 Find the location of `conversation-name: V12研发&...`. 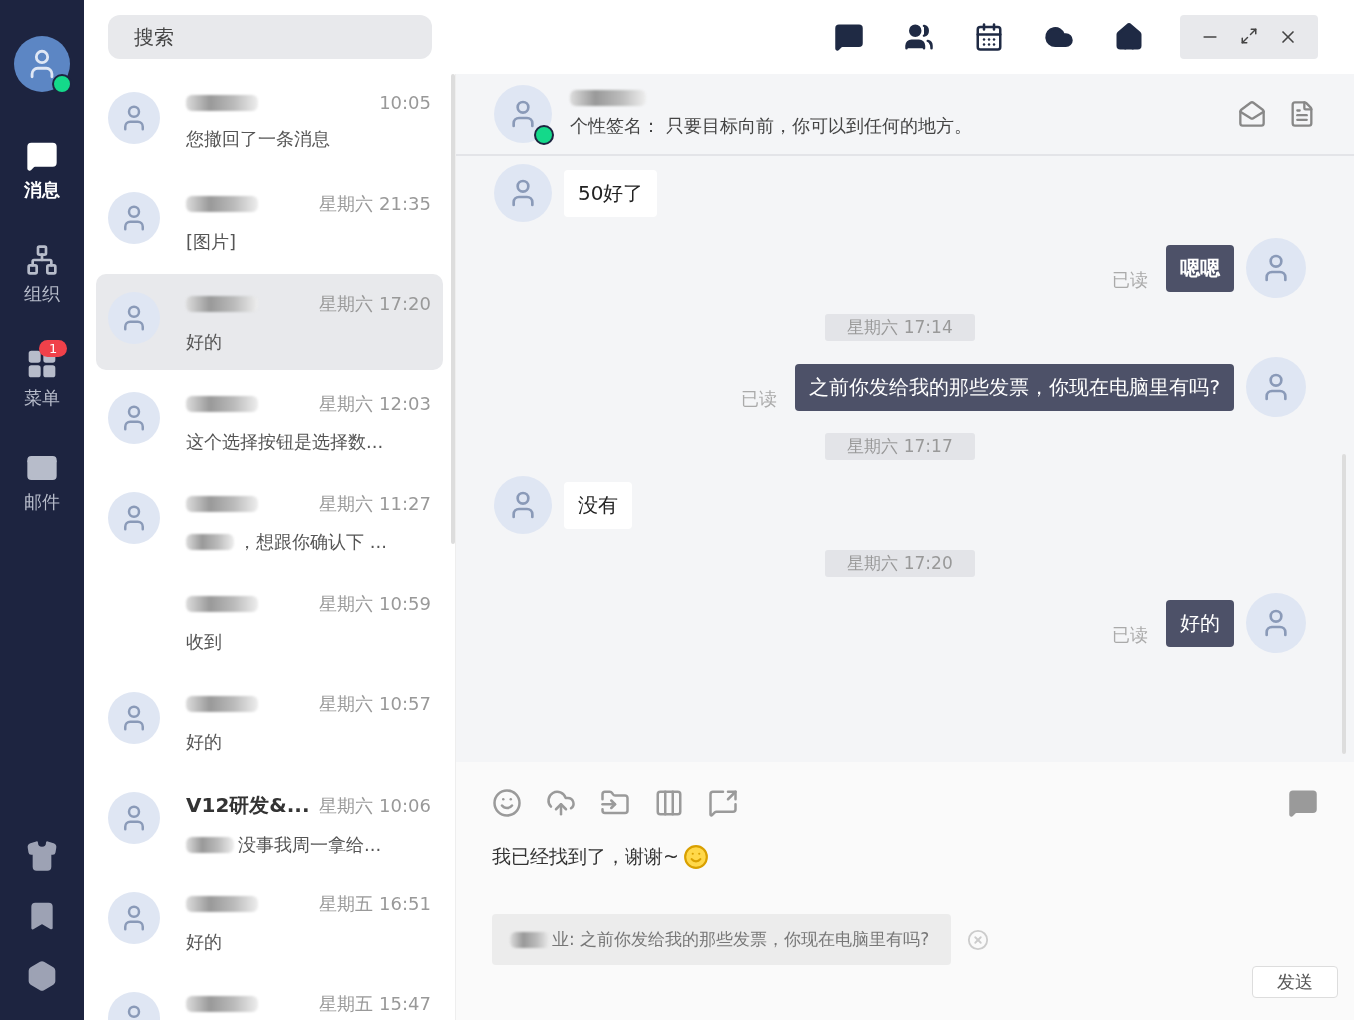

conversation-name: V12研发&... is located at coordinates (248, 805).